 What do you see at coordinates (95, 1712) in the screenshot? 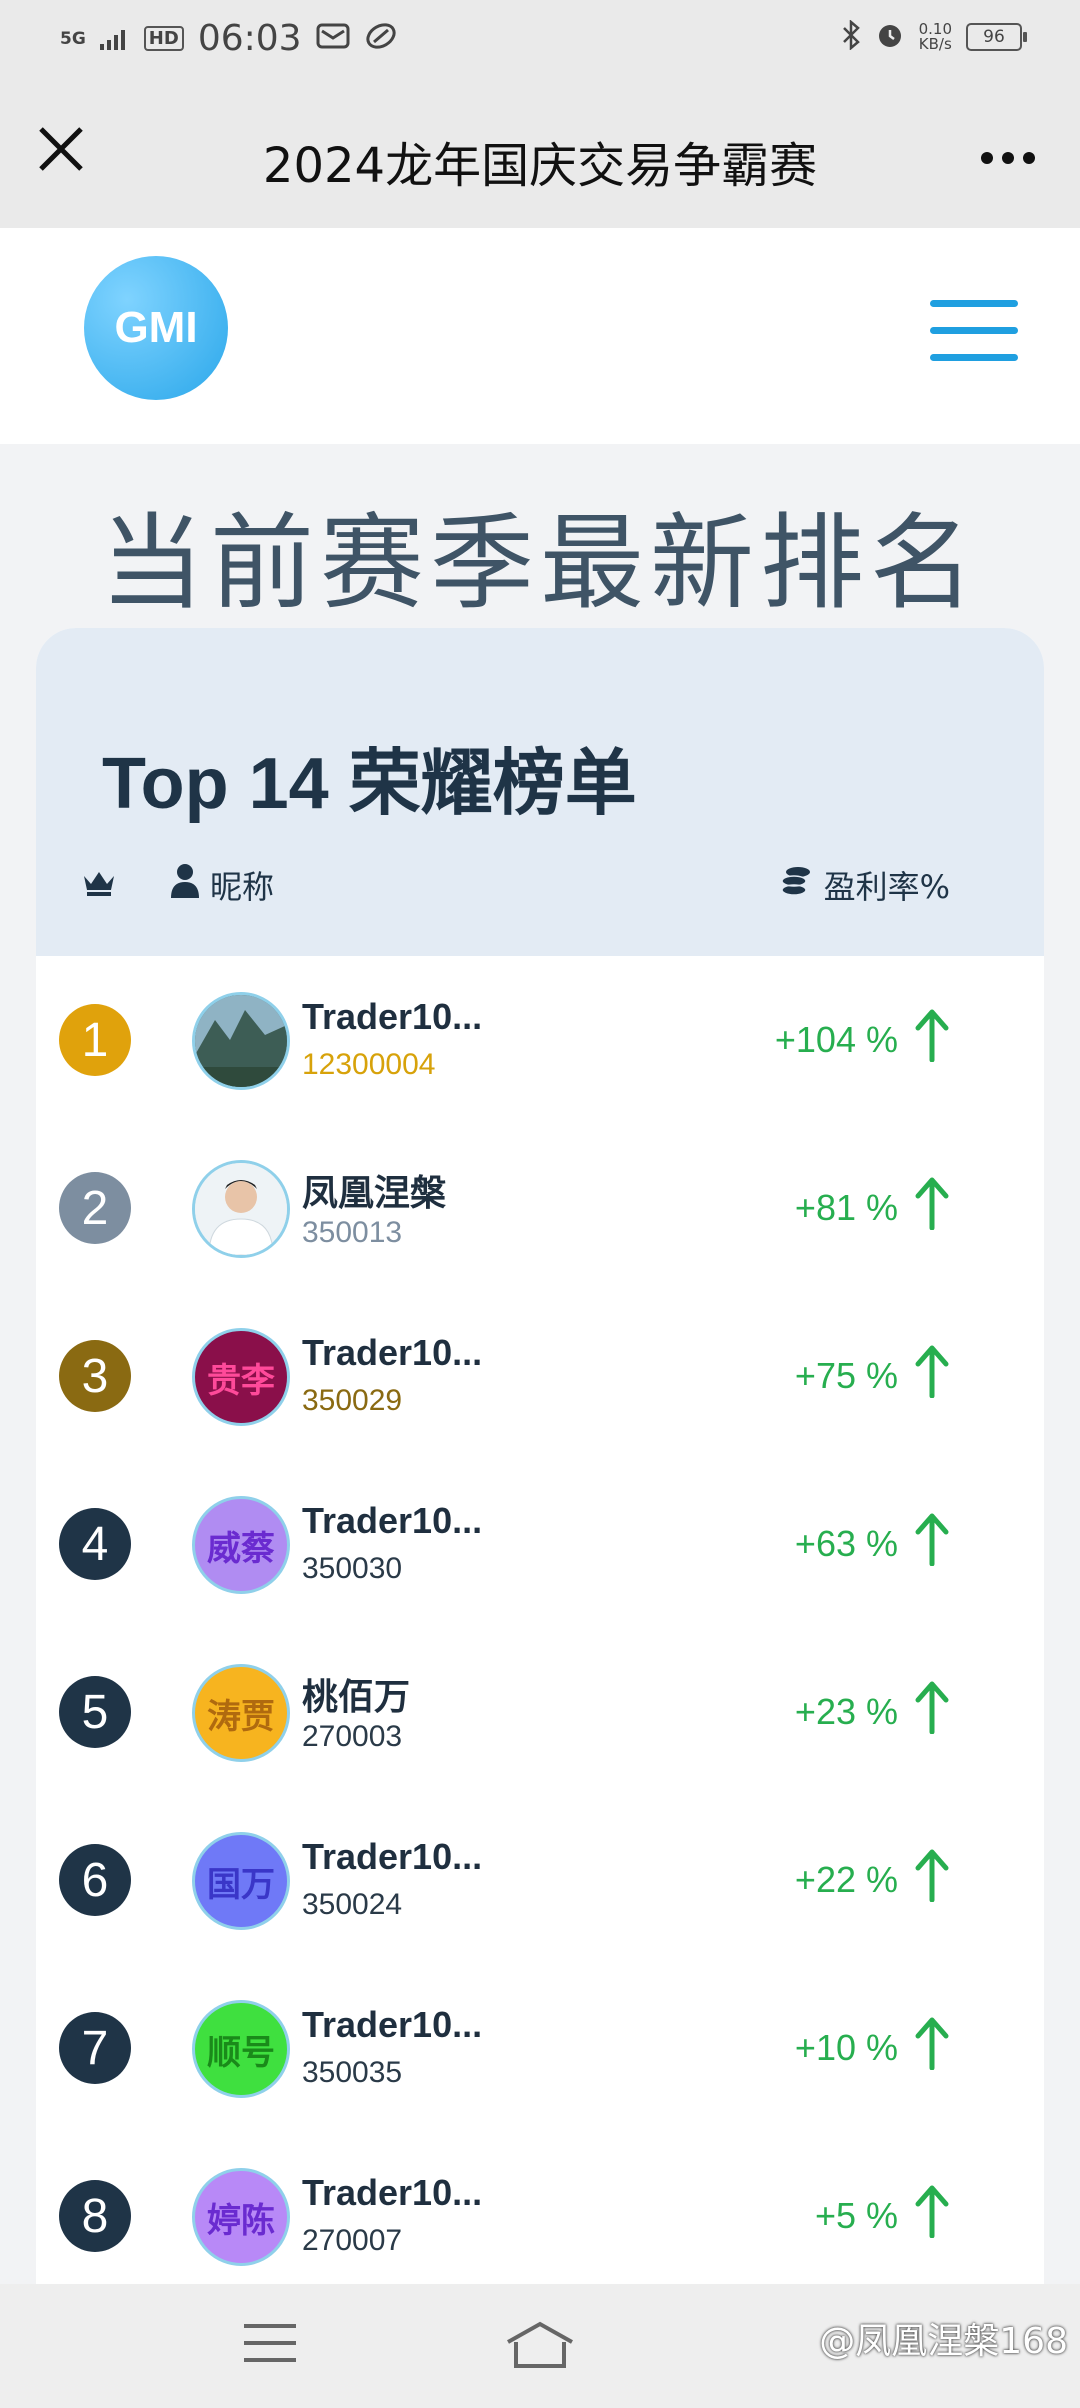
I see `rank-badge: 5` at bounding box center [95, 1712].